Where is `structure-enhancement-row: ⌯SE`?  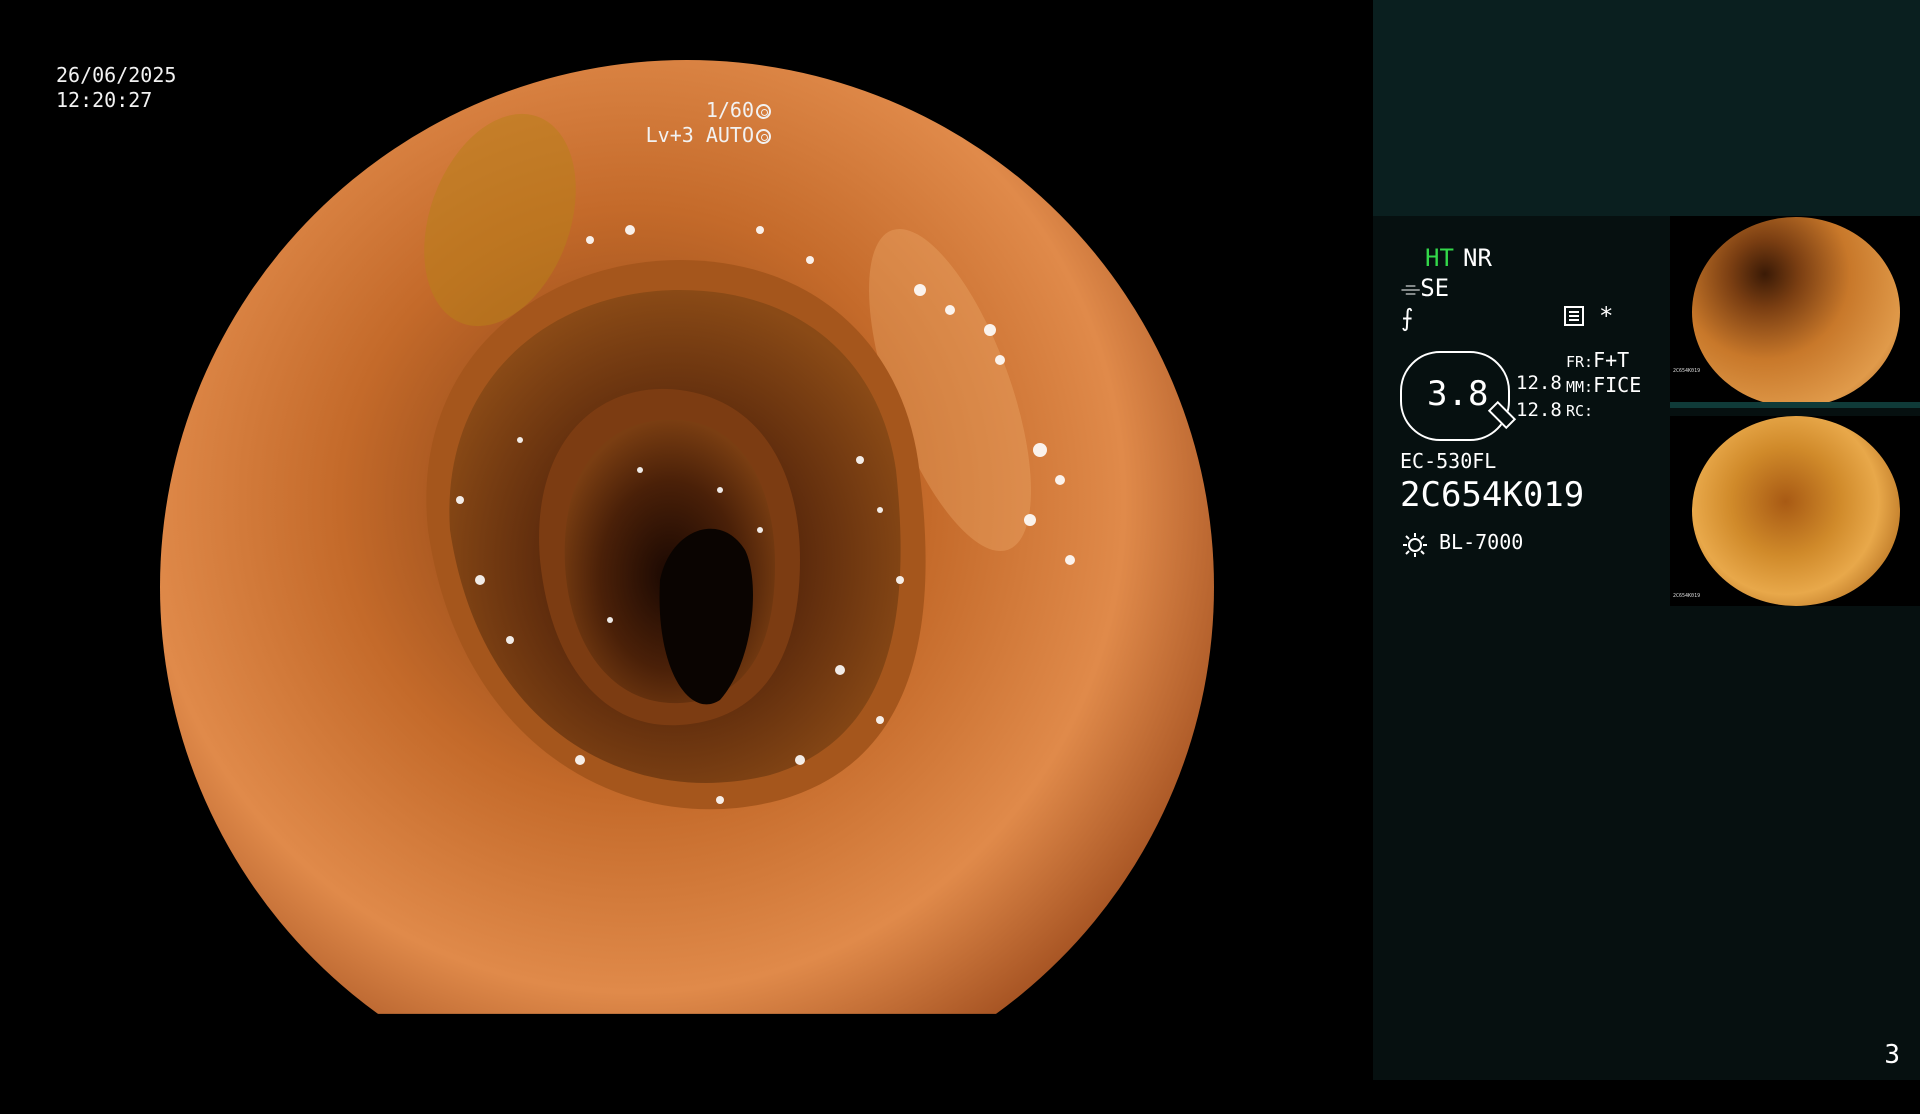 structure-enhancement-row: ⌯SE is located at coordinates (1425, 288).